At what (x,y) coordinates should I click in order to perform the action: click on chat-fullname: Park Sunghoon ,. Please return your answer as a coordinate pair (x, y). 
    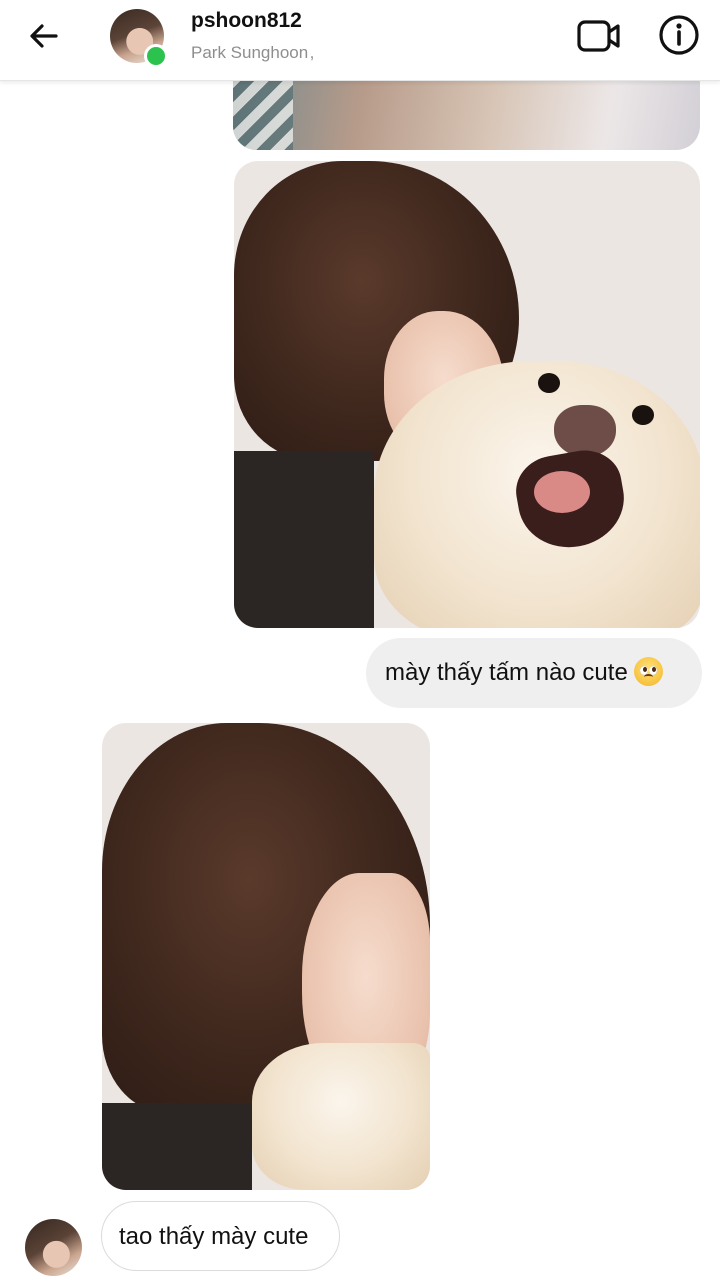
    Looking at the image, I should click on (253, 52).